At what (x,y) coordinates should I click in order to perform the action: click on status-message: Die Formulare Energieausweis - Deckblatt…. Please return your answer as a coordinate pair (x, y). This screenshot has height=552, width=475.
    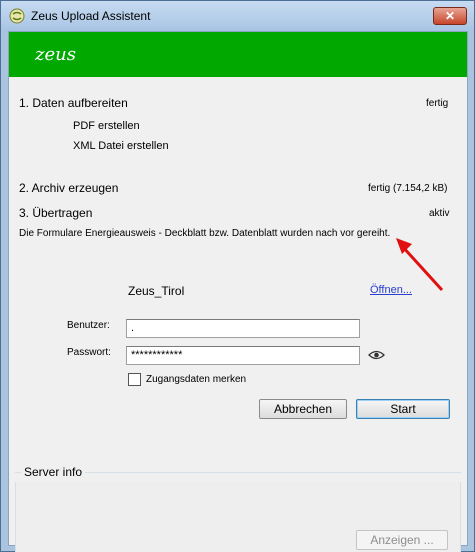
    Looking at the image, I should click on (205, 233).